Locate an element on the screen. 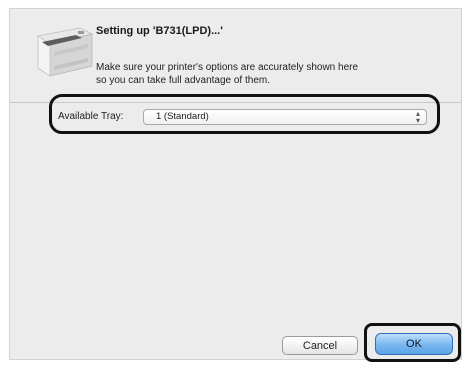 Image resolution: width=466 pixels, height=365 pixels. dialog-title: Setting up 'B731(LPD)...' is located at coordinates (159, 31).